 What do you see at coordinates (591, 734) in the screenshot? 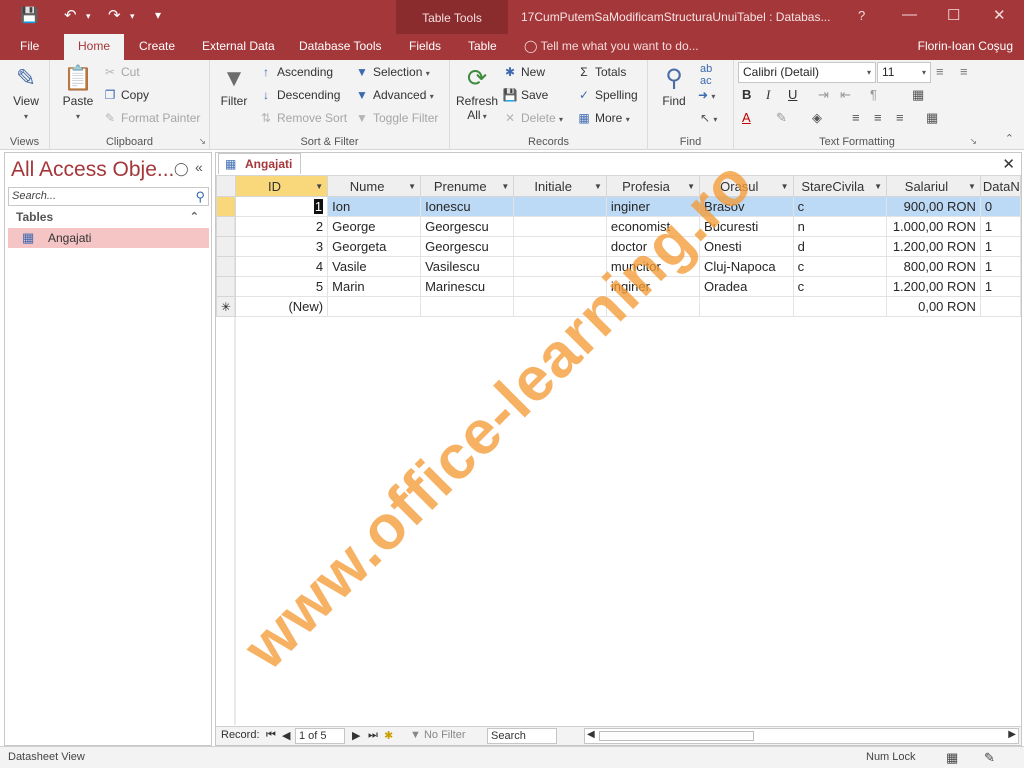
I see `scroll-left-icon: ◀` at bounding box center [591, 734].